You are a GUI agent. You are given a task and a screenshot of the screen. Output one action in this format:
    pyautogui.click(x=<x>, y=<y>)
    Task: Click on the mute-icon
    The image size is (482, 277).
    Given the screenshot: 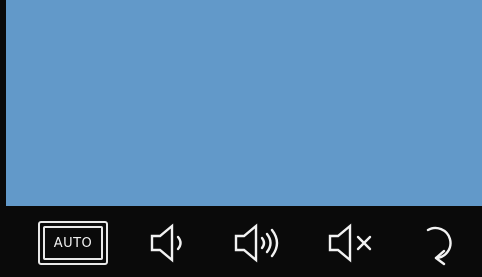 What is the action you would take?
    pyautogui.click(x=352, y=243)
    